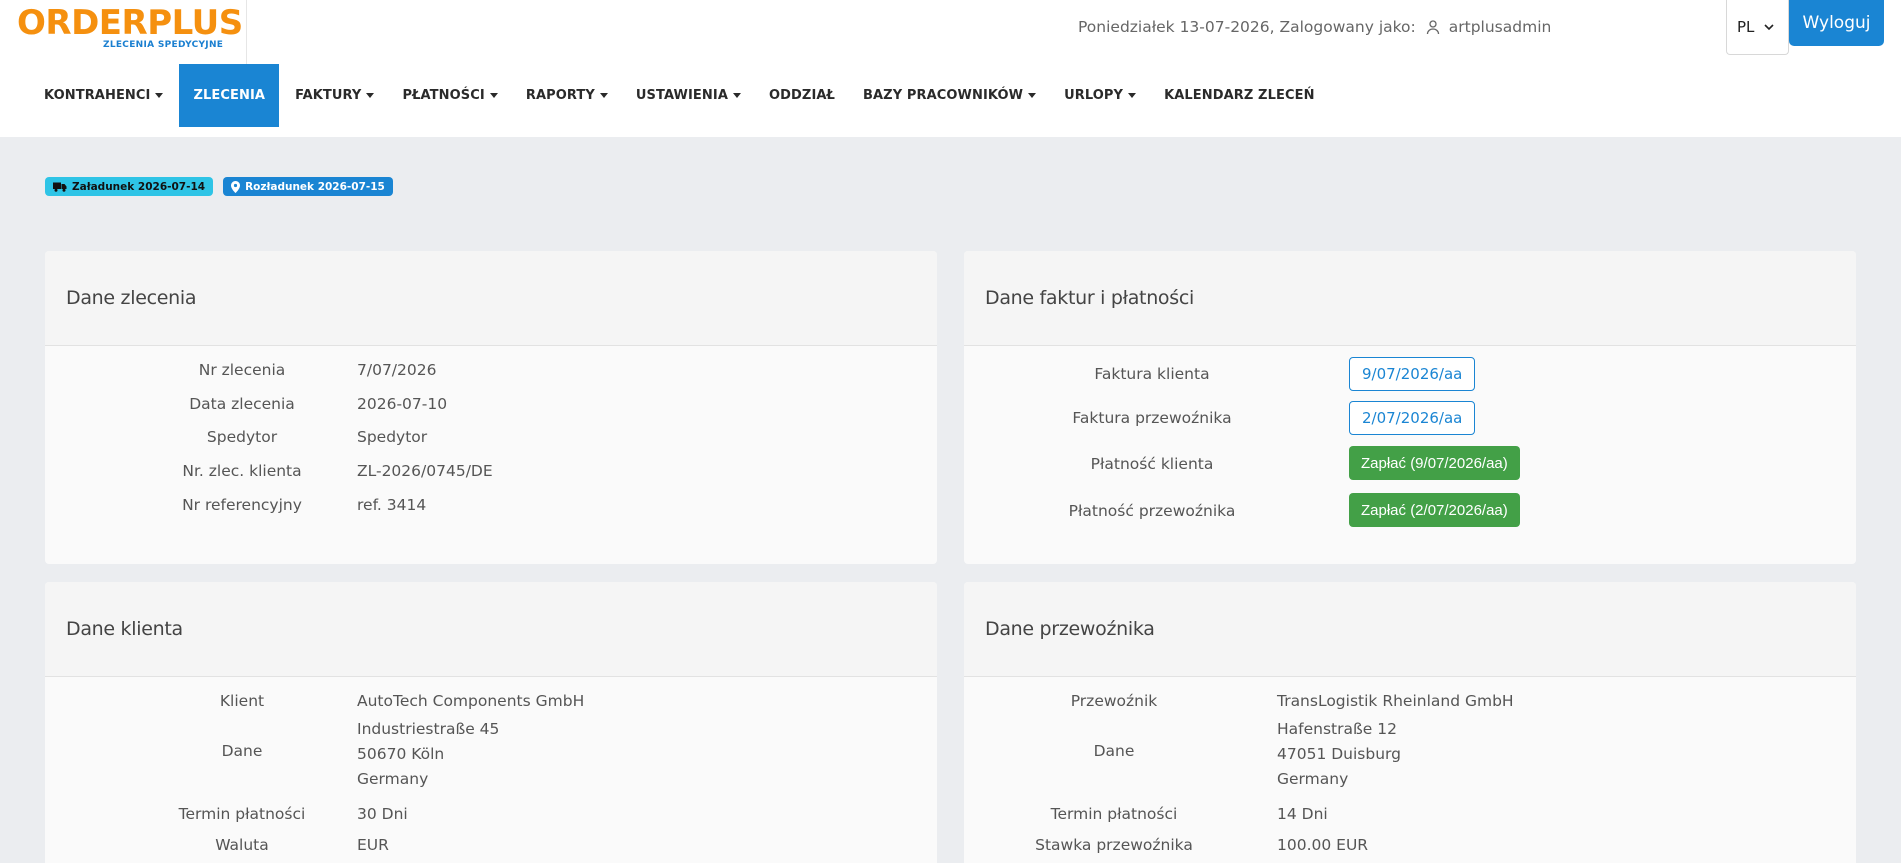 This screenshot has height=863, width=1901. I want to click on client-pay-button: Zapłać (9/07/2026/aa), so click(1434, 463).